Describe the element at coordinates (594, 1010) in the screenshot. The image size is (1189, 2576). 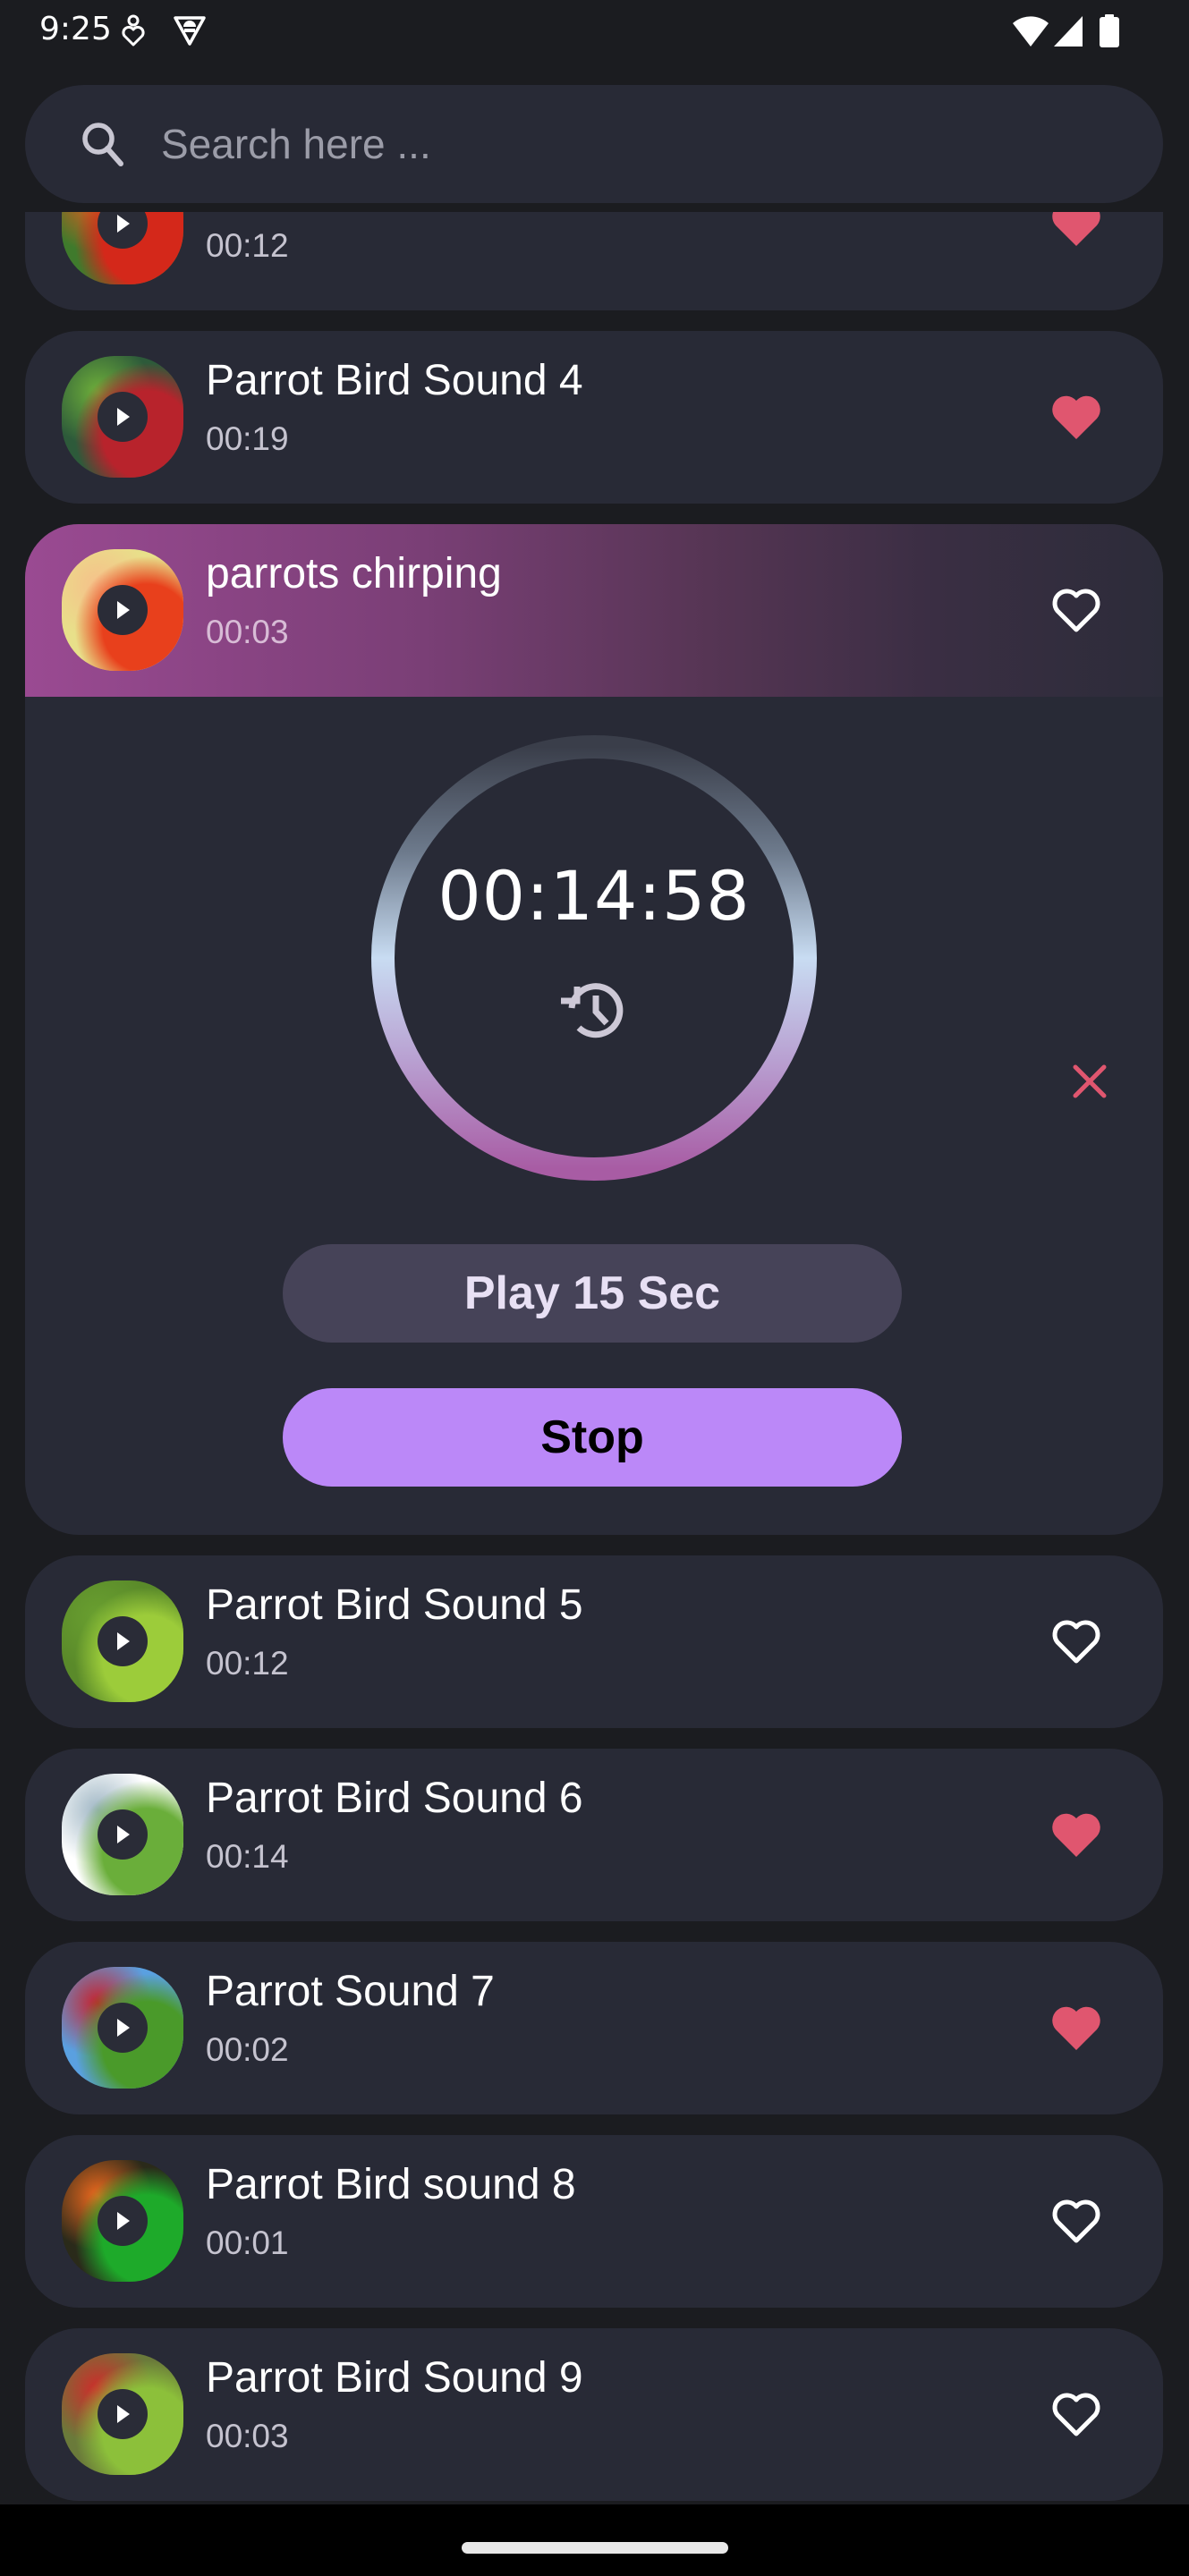
I see `history-icon` at that location.